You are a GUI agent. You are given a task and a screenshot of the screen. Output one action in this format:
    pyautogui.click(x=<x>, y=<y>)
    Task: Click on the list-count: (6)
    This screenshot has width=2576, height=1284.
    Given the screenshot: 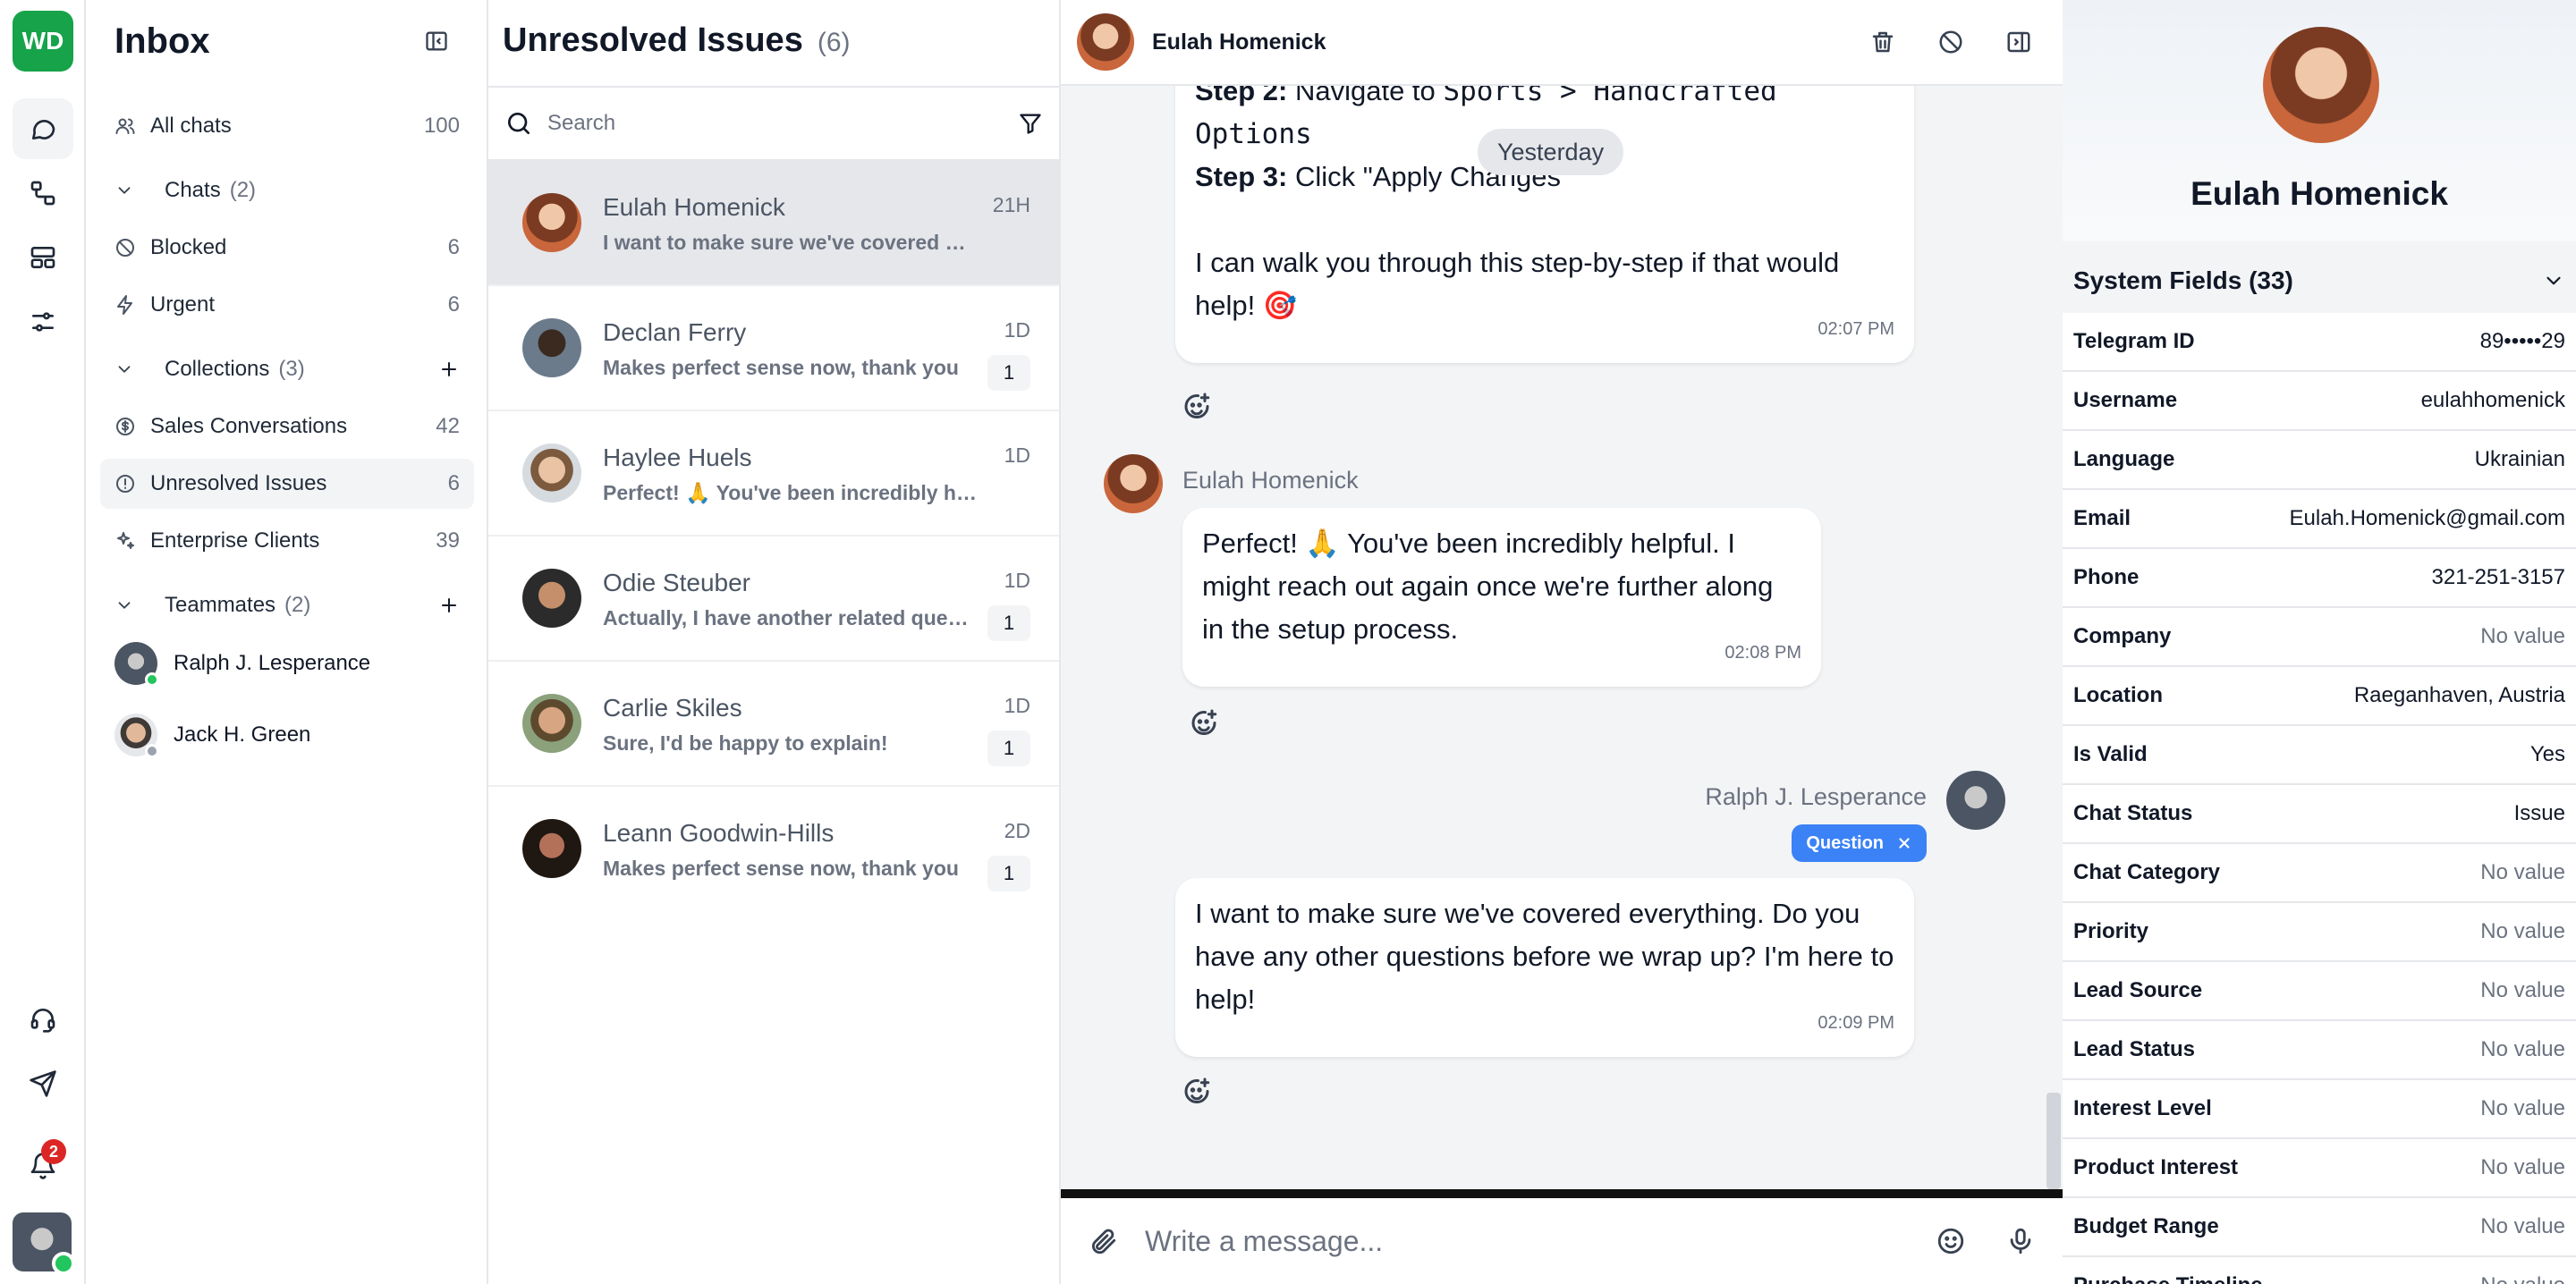 What is the action you would take?
    pyautogui.click(x=834, y=42)
    